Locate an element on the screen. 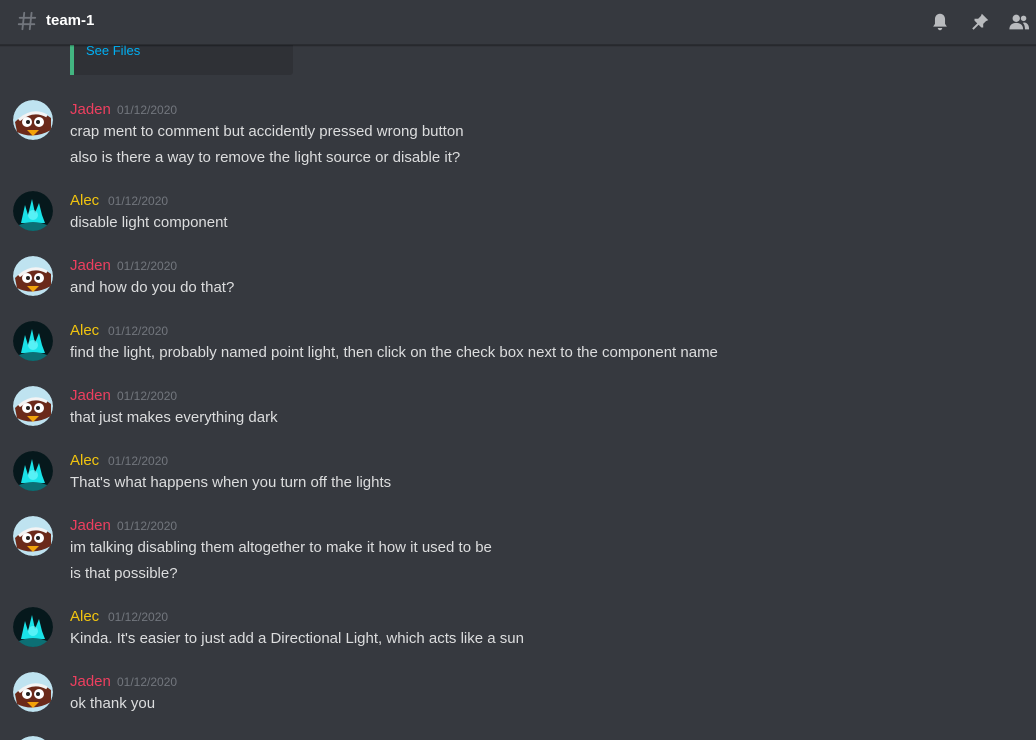 The width and height of the screenshot is (1036, 740). channel-header: team-1 is located at coordinates (518, 22).